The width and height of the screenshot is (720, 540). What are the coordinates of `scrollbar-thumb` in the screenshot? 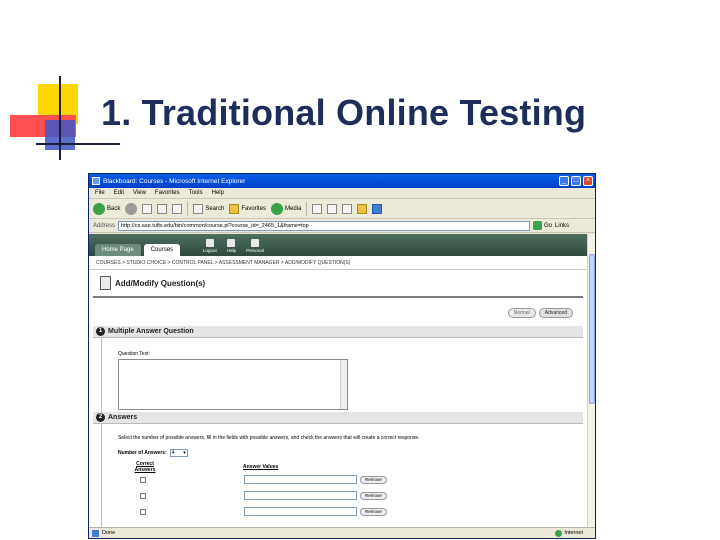 It's located at (592, 329).